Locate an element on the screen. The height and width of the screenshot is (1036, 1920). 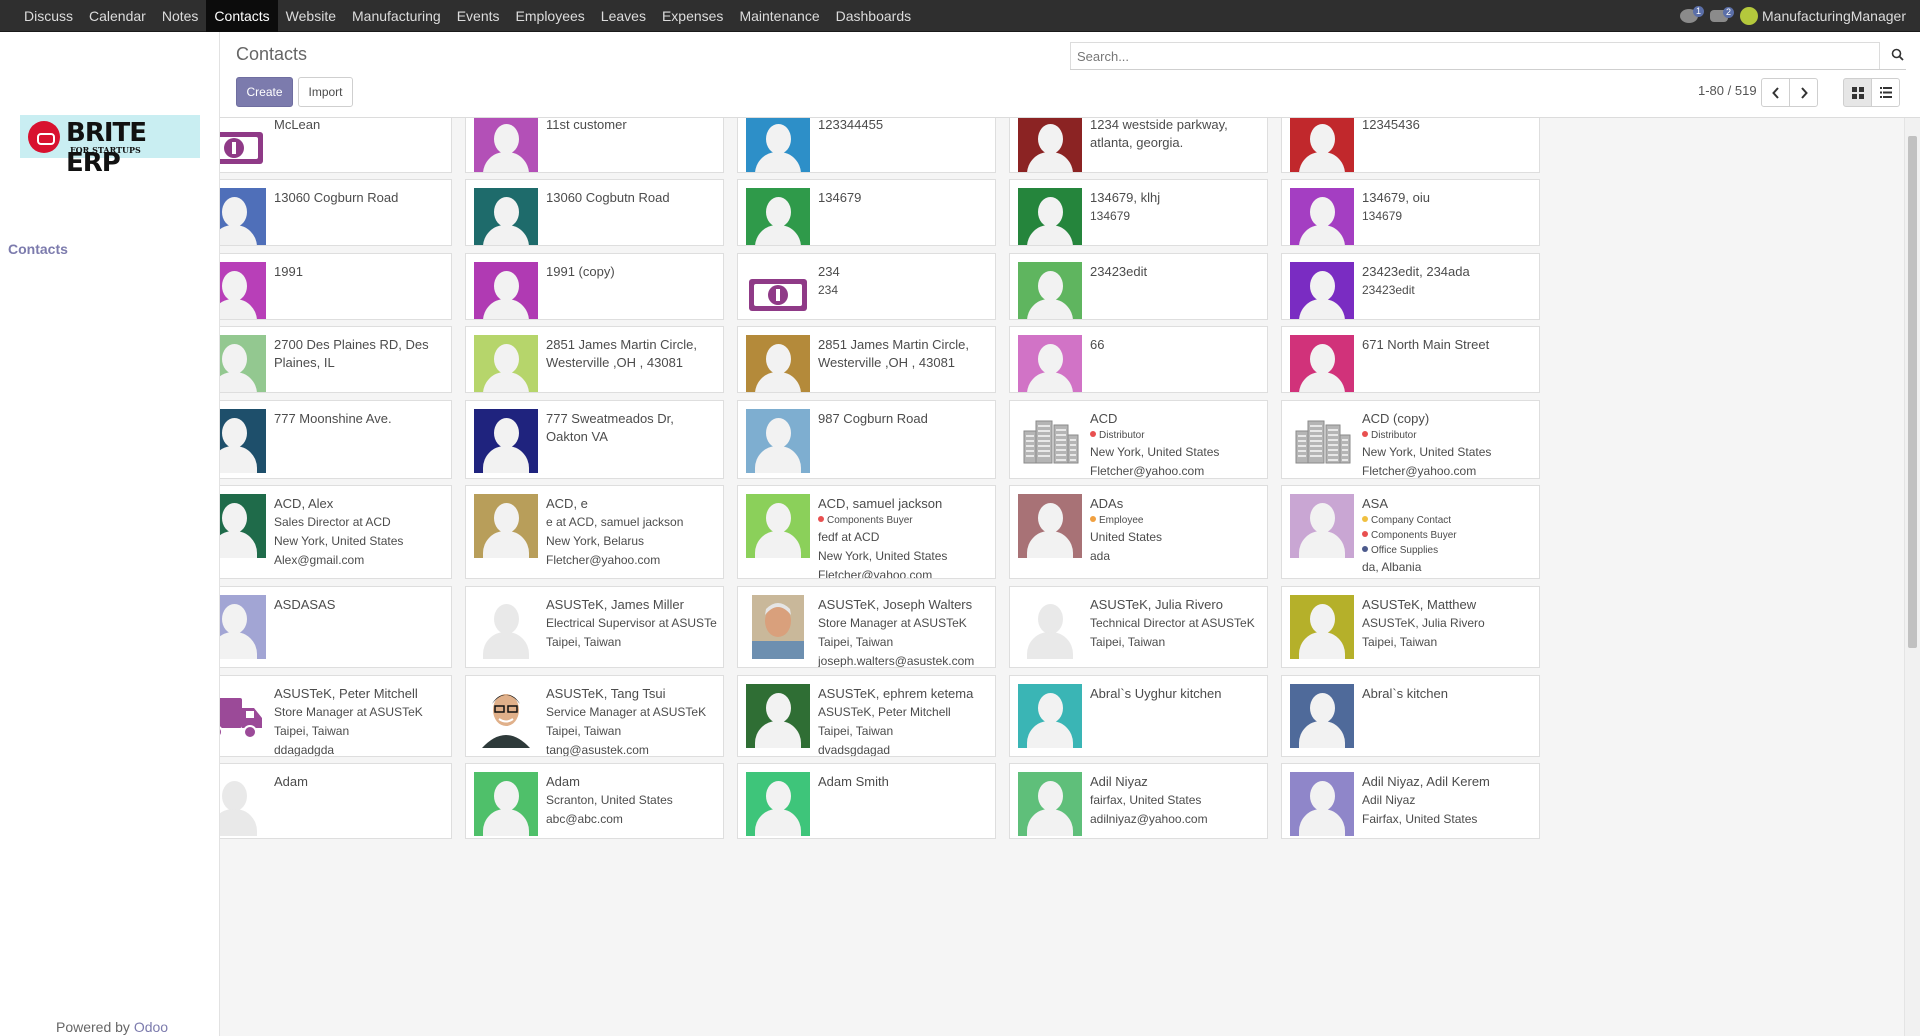
contact-card: 1234 westside parkway, atlanta, georgia. is located at coordinates (1138, 145).